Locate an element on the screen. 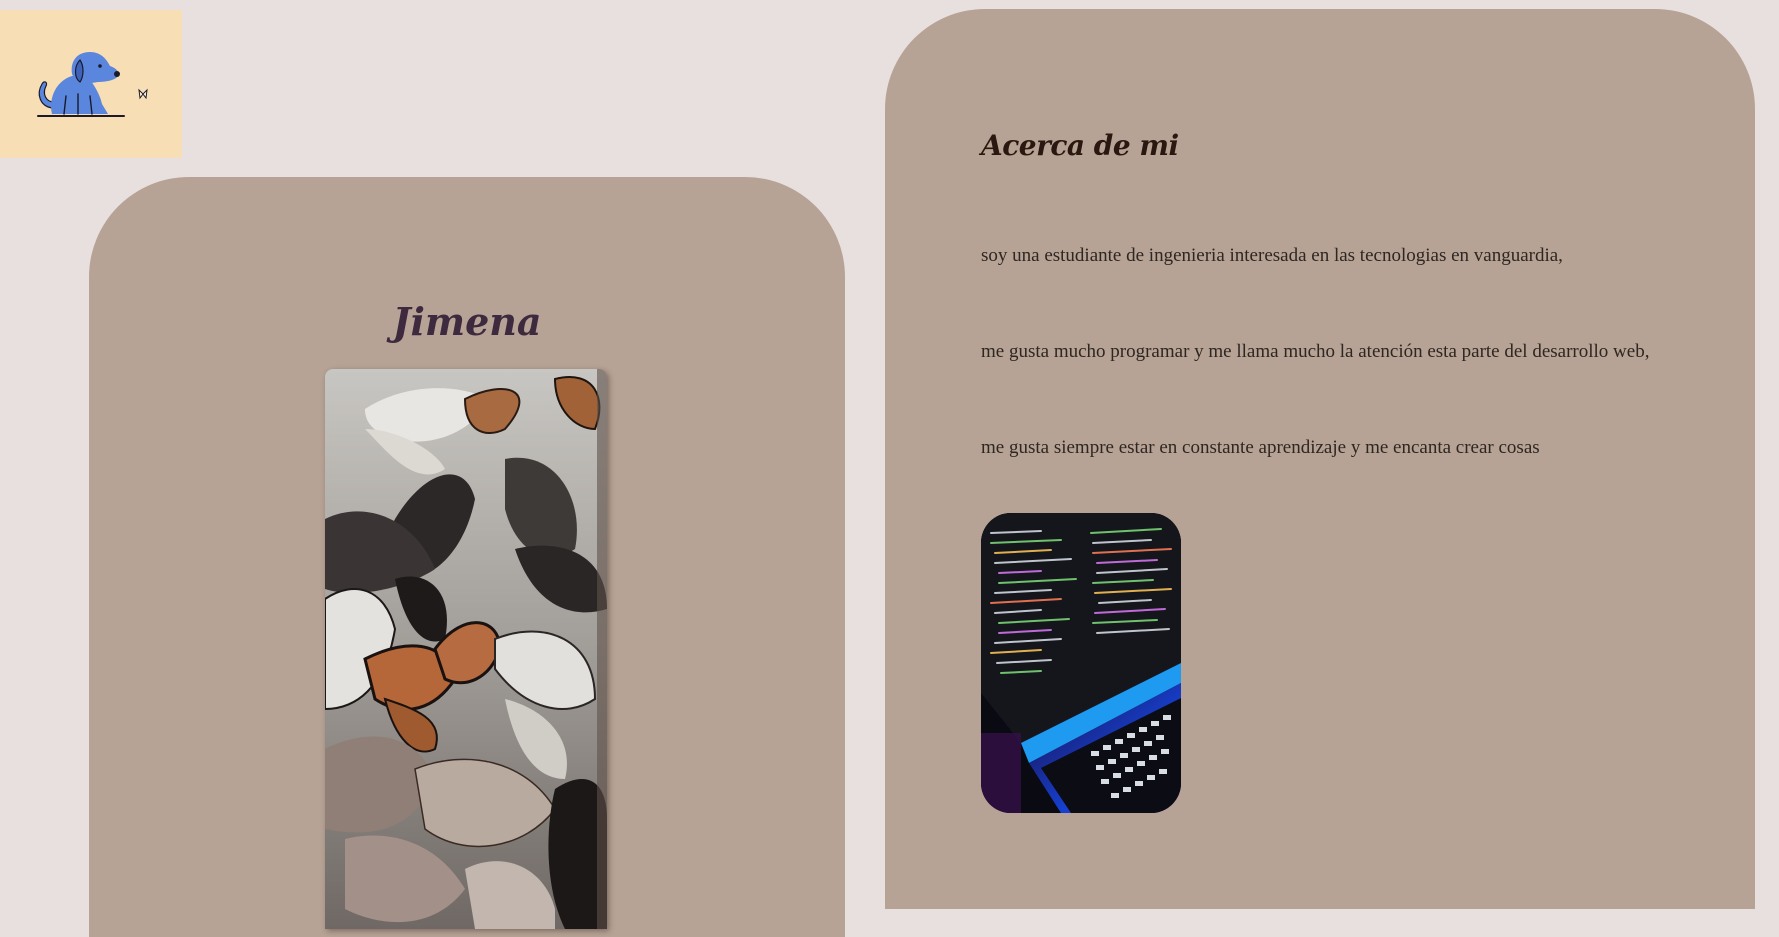 The width and height of the screenshot is (1779, 937). laptop-code-photo is located at coordinates (1081, 663).